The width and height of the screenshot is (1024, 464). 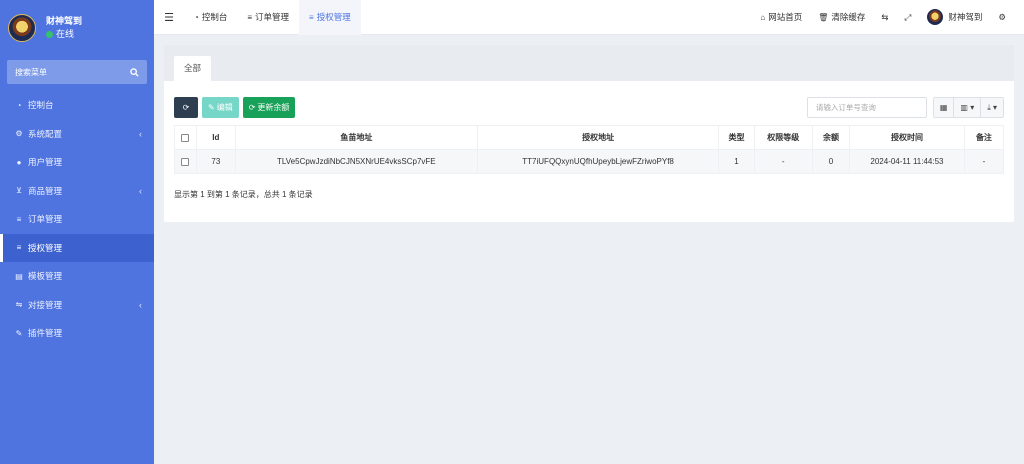 What do you see at coordinates (77, 305) in the screenshot?
I see `sidebar-item-7: ⇋ 对接管理 ‹` at bounding box center [77, 305].